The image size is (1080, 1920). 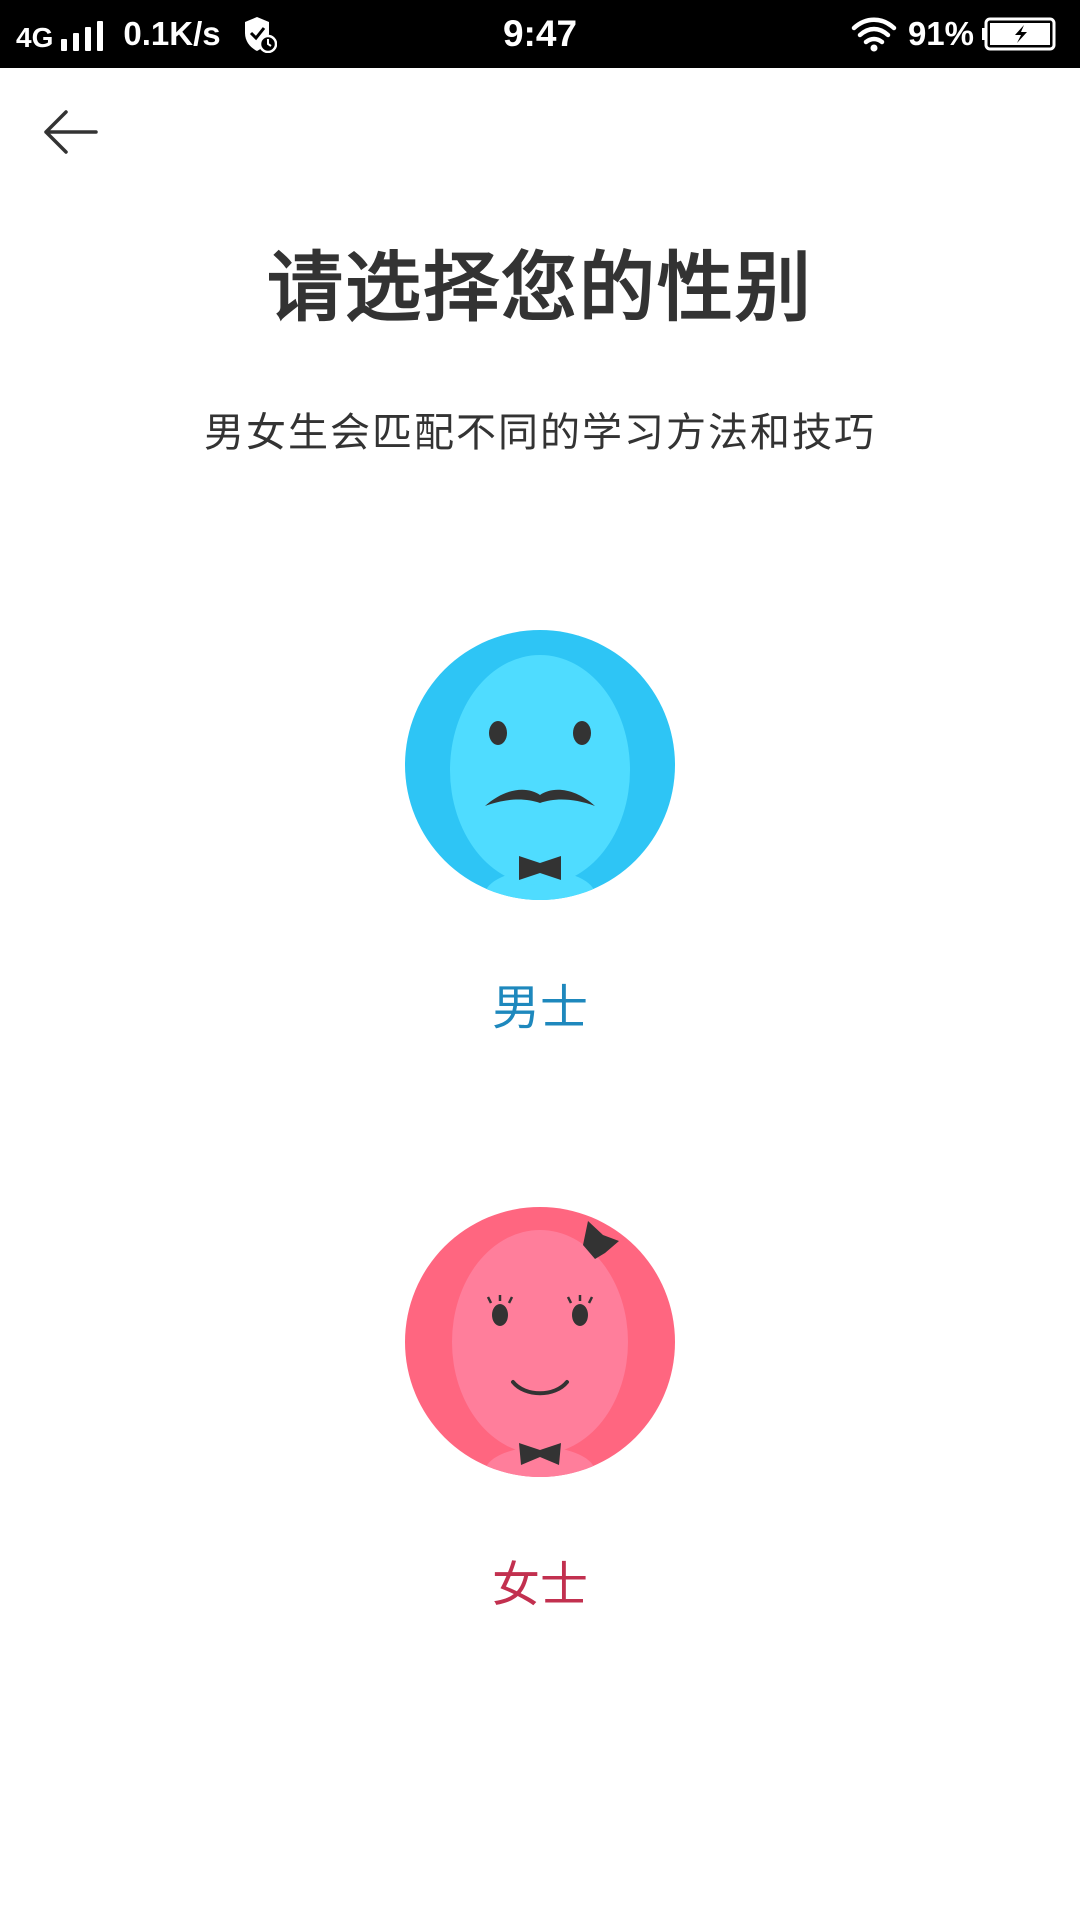 I want to click on page-title: 请选择您的性别, so click(x=540, y=287).